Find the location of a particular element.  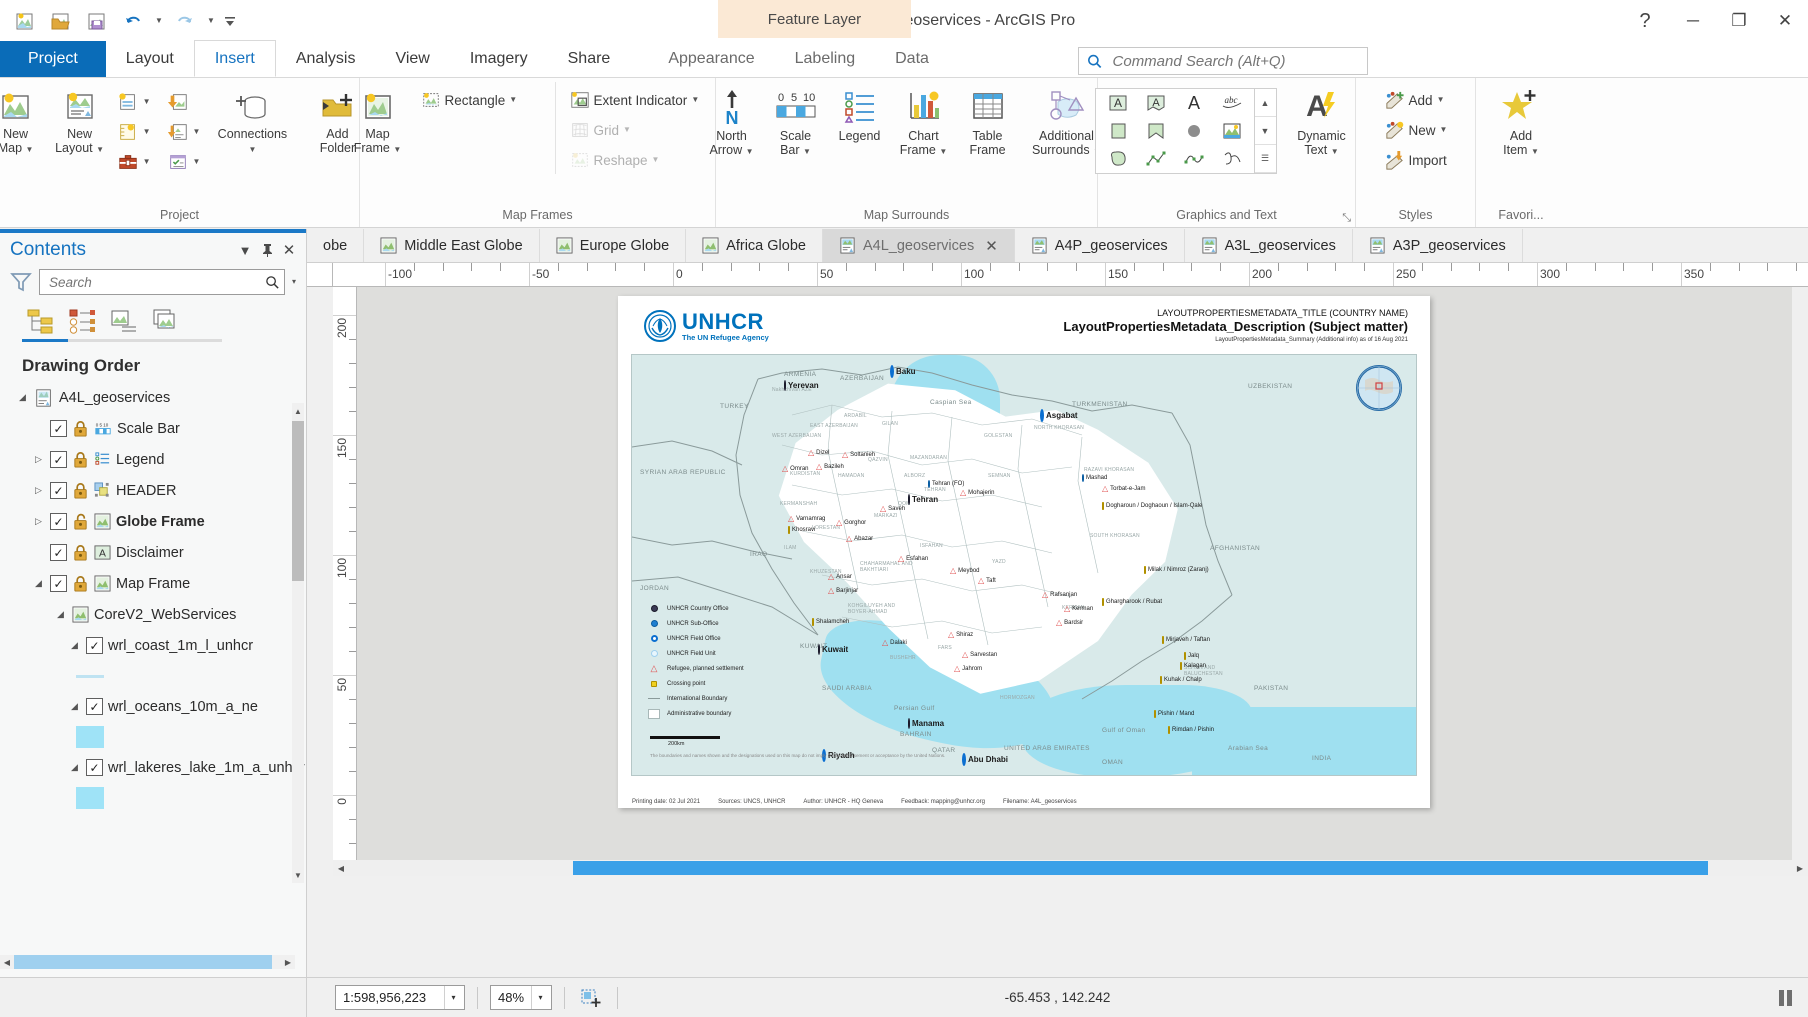

ribbon-tab-view: View is located at coordinates (412, 59).